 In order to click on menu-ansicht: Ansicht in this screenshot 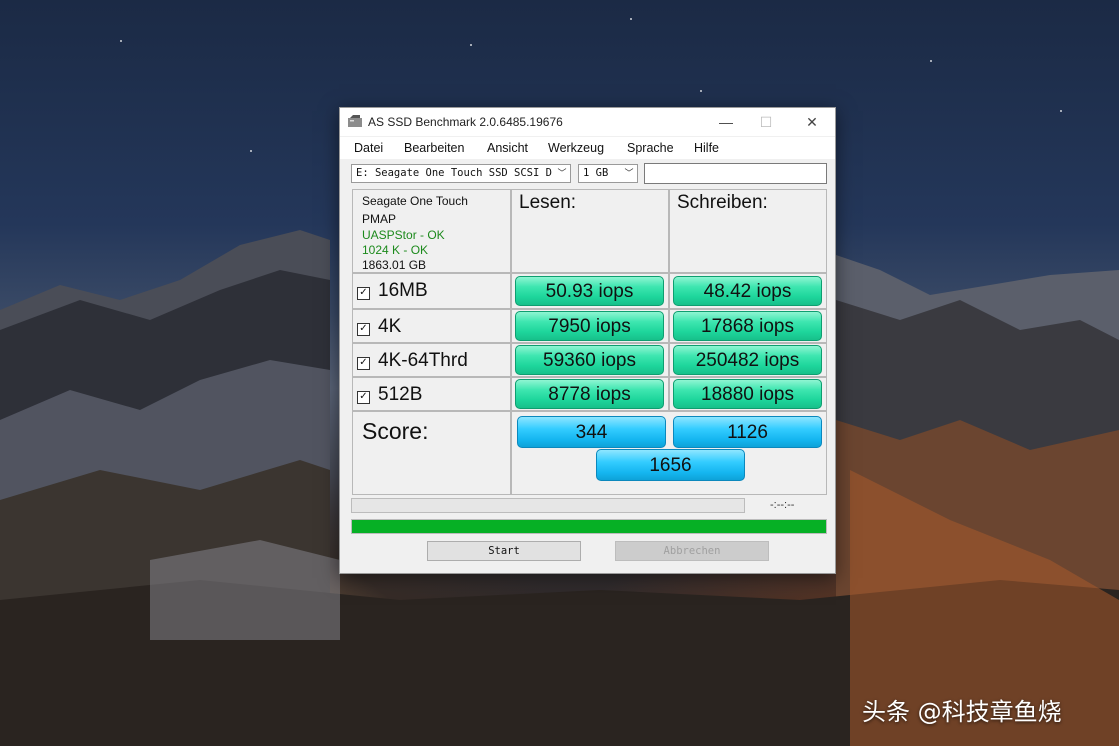, I will do `click(507, 148)`.